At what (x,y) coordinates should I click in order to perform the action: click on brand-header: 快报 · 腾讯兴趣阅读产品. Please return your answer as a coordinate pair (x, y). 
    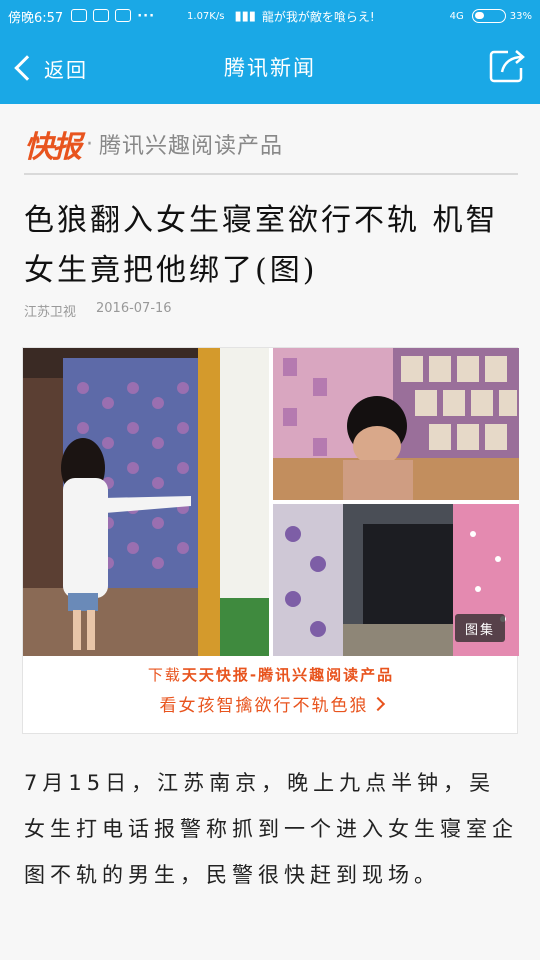
    Looking at the image, I should click on (153, 144).